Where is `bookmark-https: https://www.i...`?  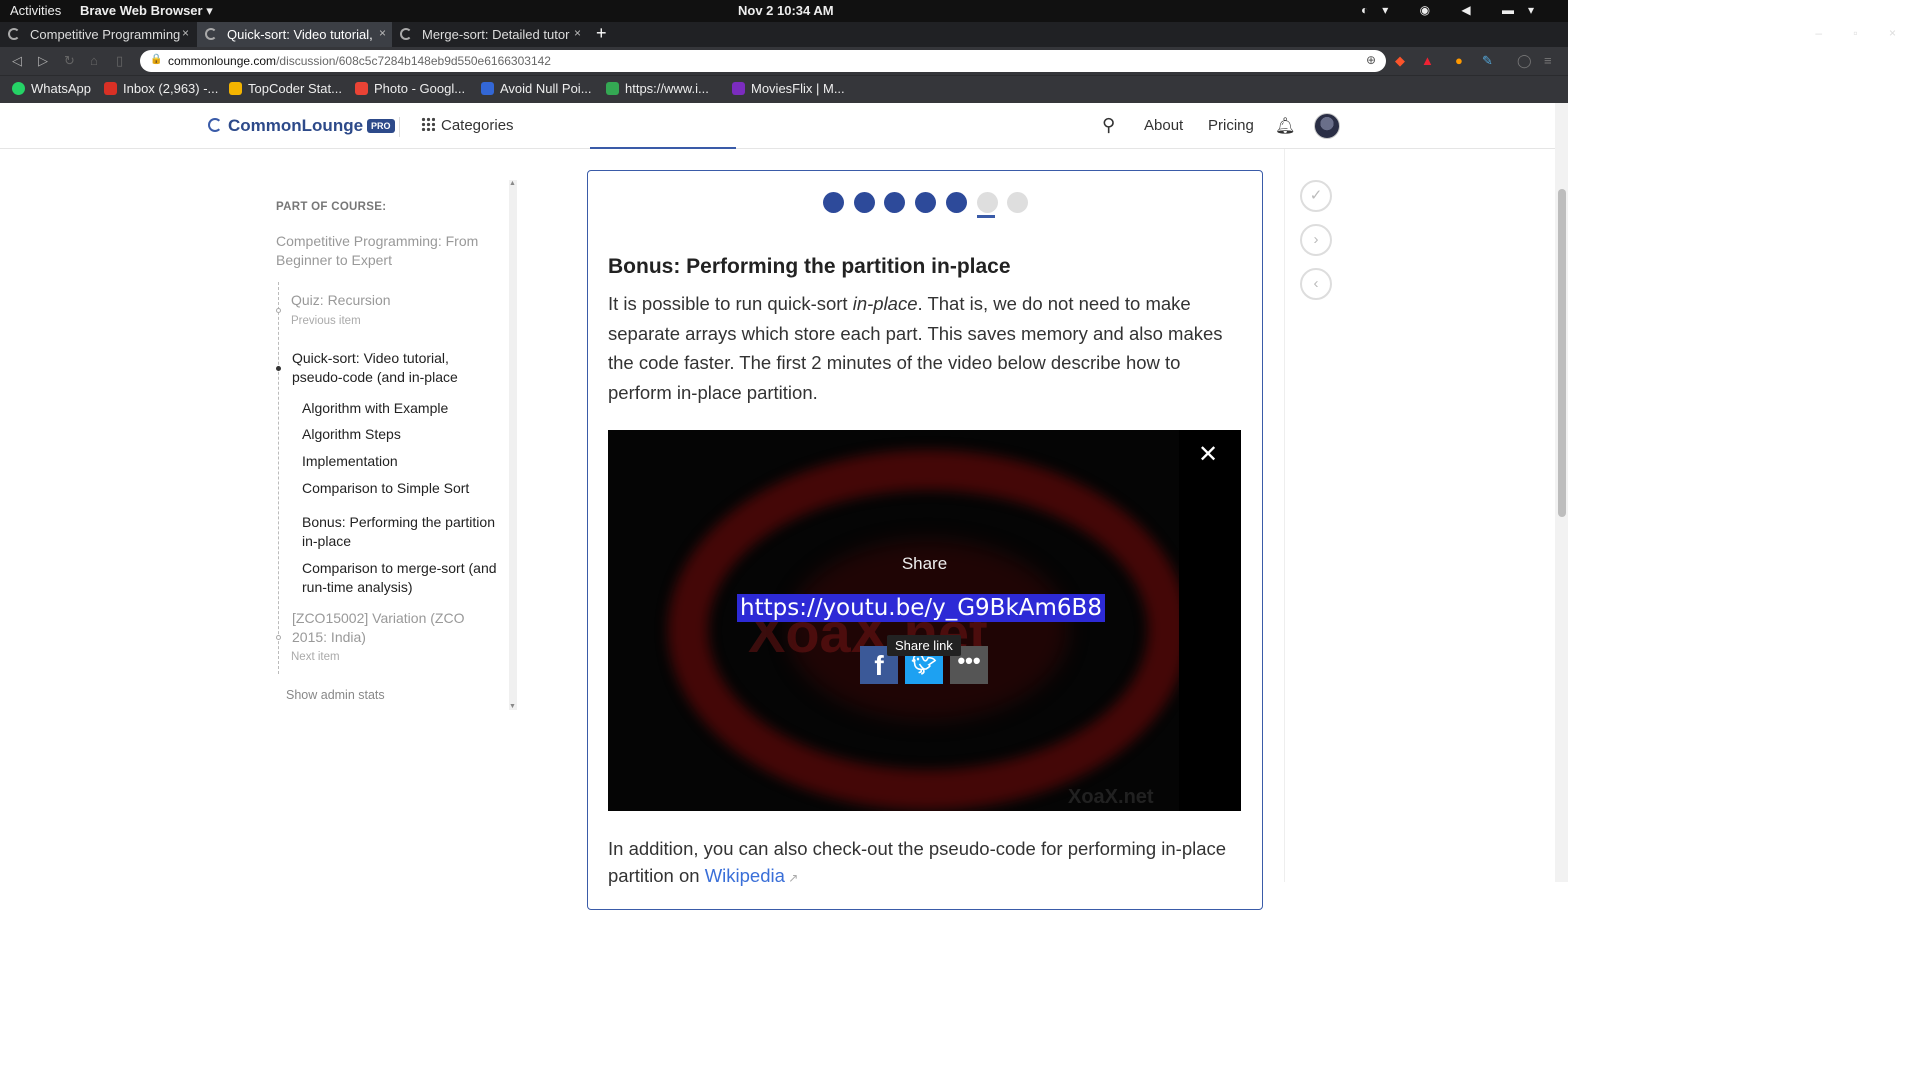 bookmark-https: https://www.i... is located at coordinates (657, 88).